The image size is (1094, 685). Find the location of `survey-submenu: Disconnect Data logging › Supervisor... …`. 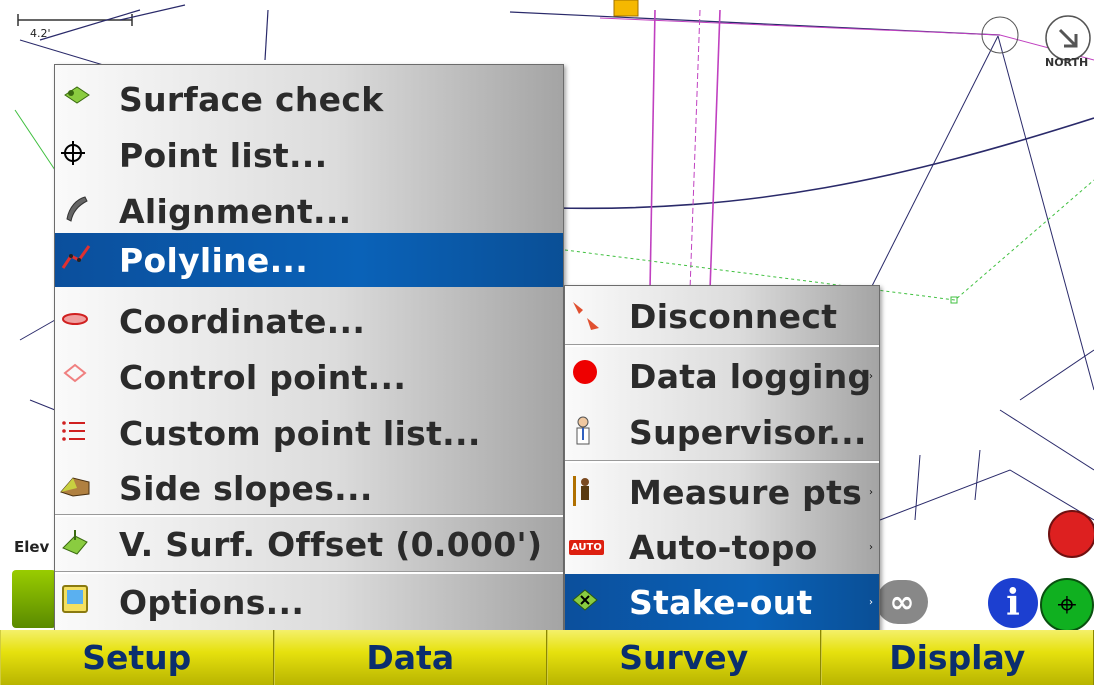

survey-submenu: Disconnect Data logging › Supervisor... … is located at coordinates (722, 458).